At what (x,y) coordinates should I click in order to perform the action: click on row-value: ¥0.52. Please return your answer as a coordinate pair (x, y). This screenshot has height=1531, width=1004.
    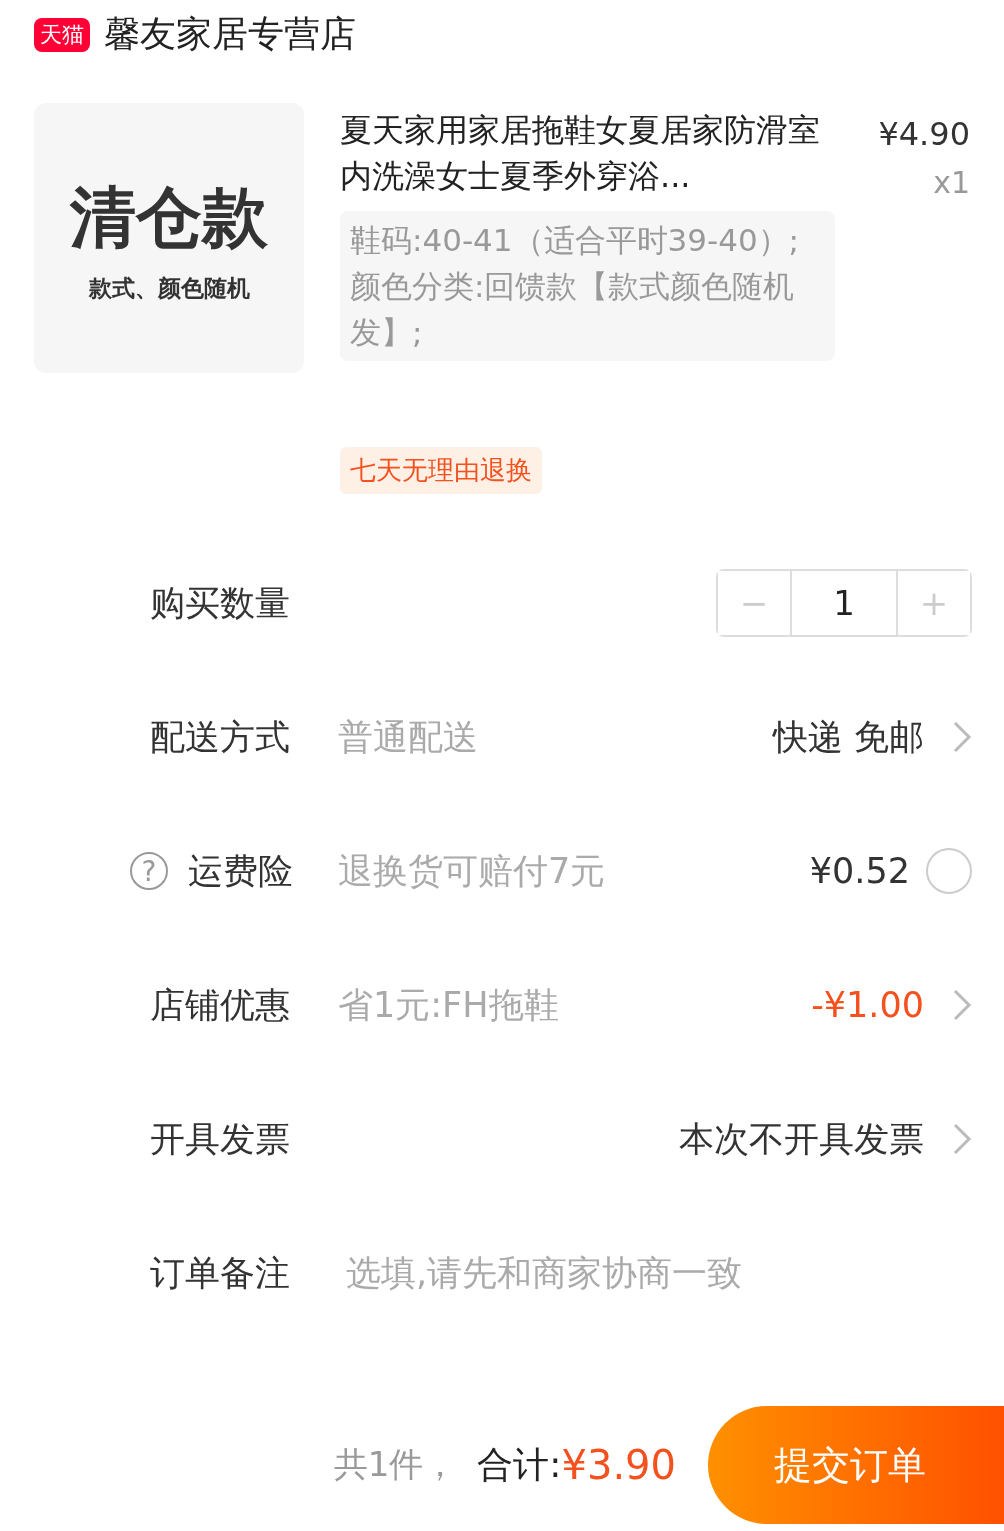
    Looking at the image, I should click on (859, 871).